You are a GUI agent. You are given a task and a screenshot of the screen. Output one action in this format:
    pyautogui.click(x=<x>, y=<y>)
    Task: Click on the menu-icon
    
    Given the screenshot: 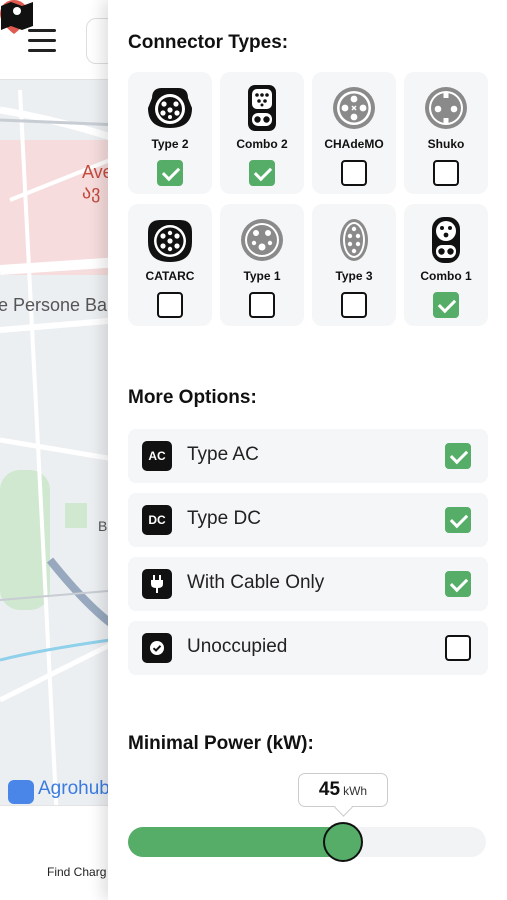 What is the action you would take?
    pyautogui.click(x=42, y=41)
    